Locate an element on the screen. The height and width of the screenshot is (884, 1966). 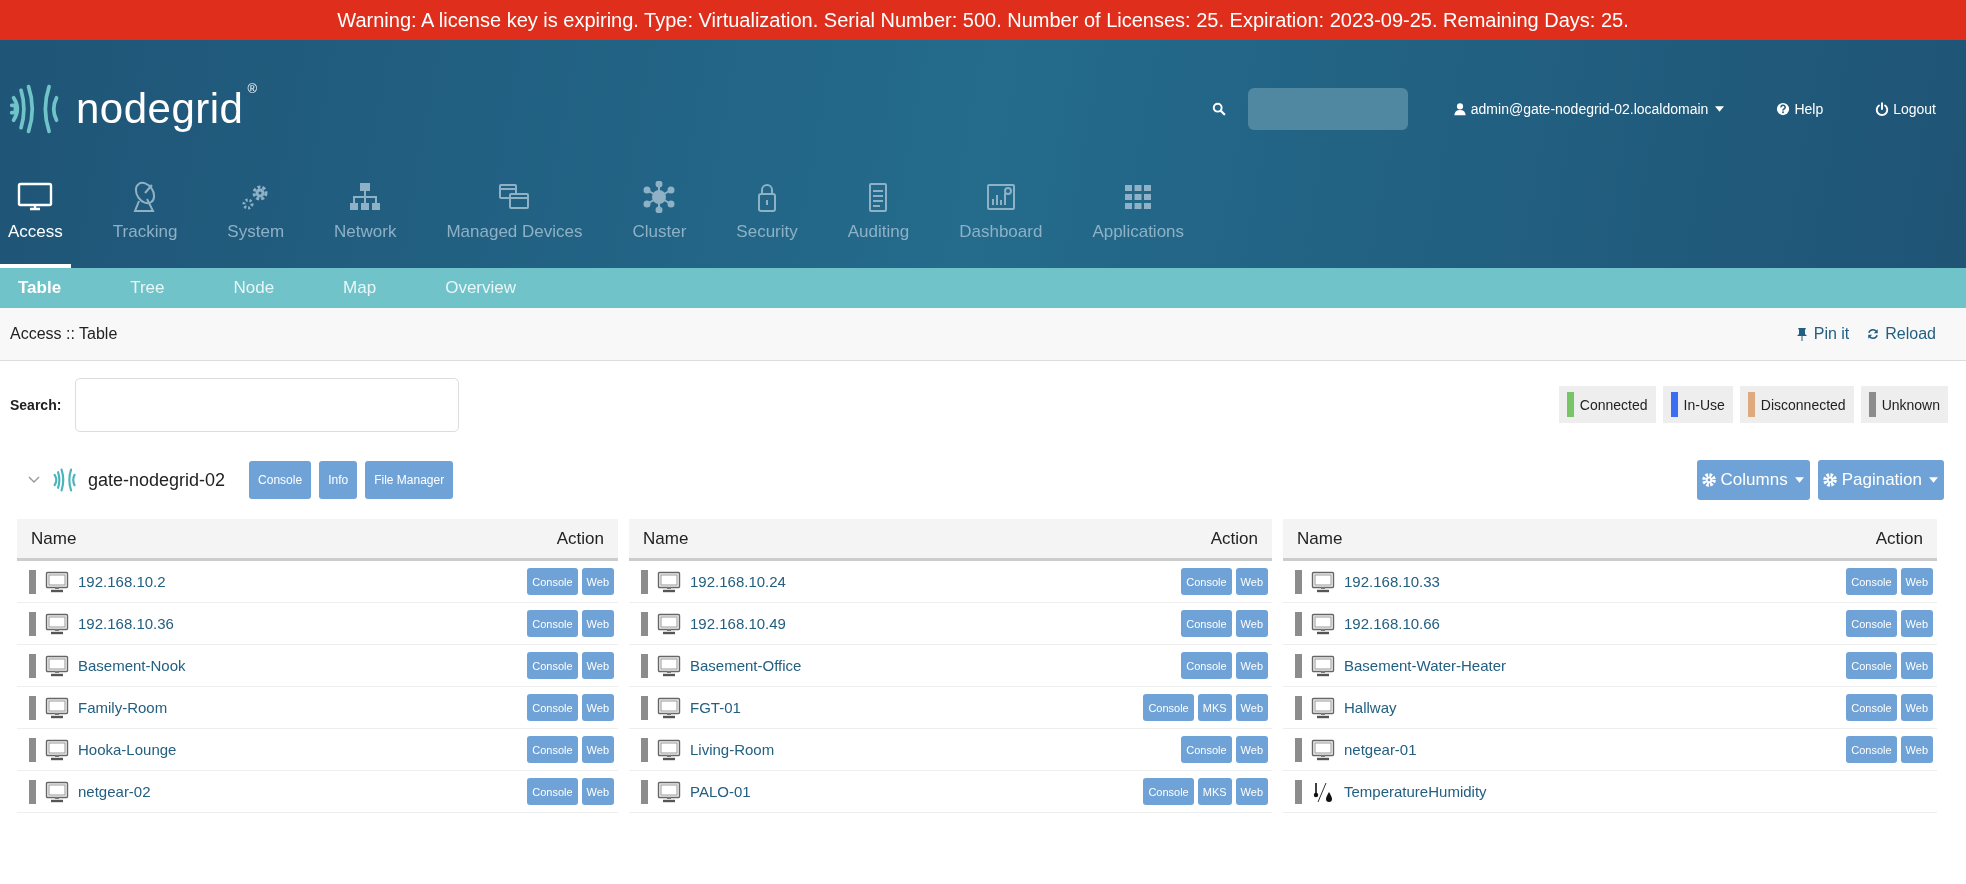
device-link: 192.168.10.49 is located at coordinates (738, 623).